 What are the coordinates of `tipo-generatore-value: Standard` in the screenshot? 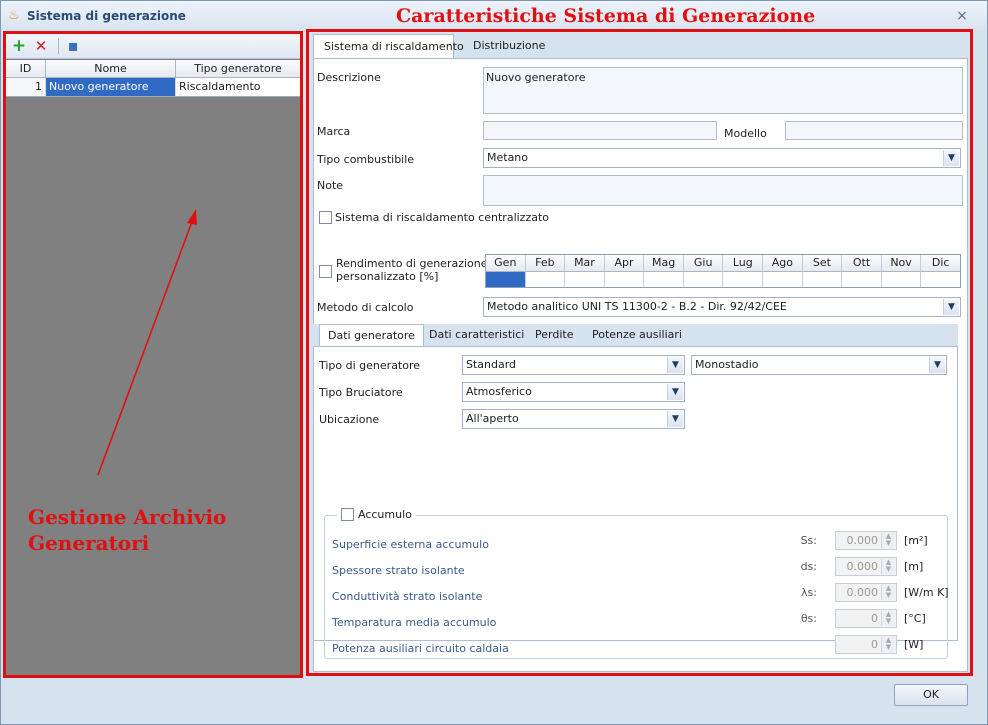 It's located at (491, 364).